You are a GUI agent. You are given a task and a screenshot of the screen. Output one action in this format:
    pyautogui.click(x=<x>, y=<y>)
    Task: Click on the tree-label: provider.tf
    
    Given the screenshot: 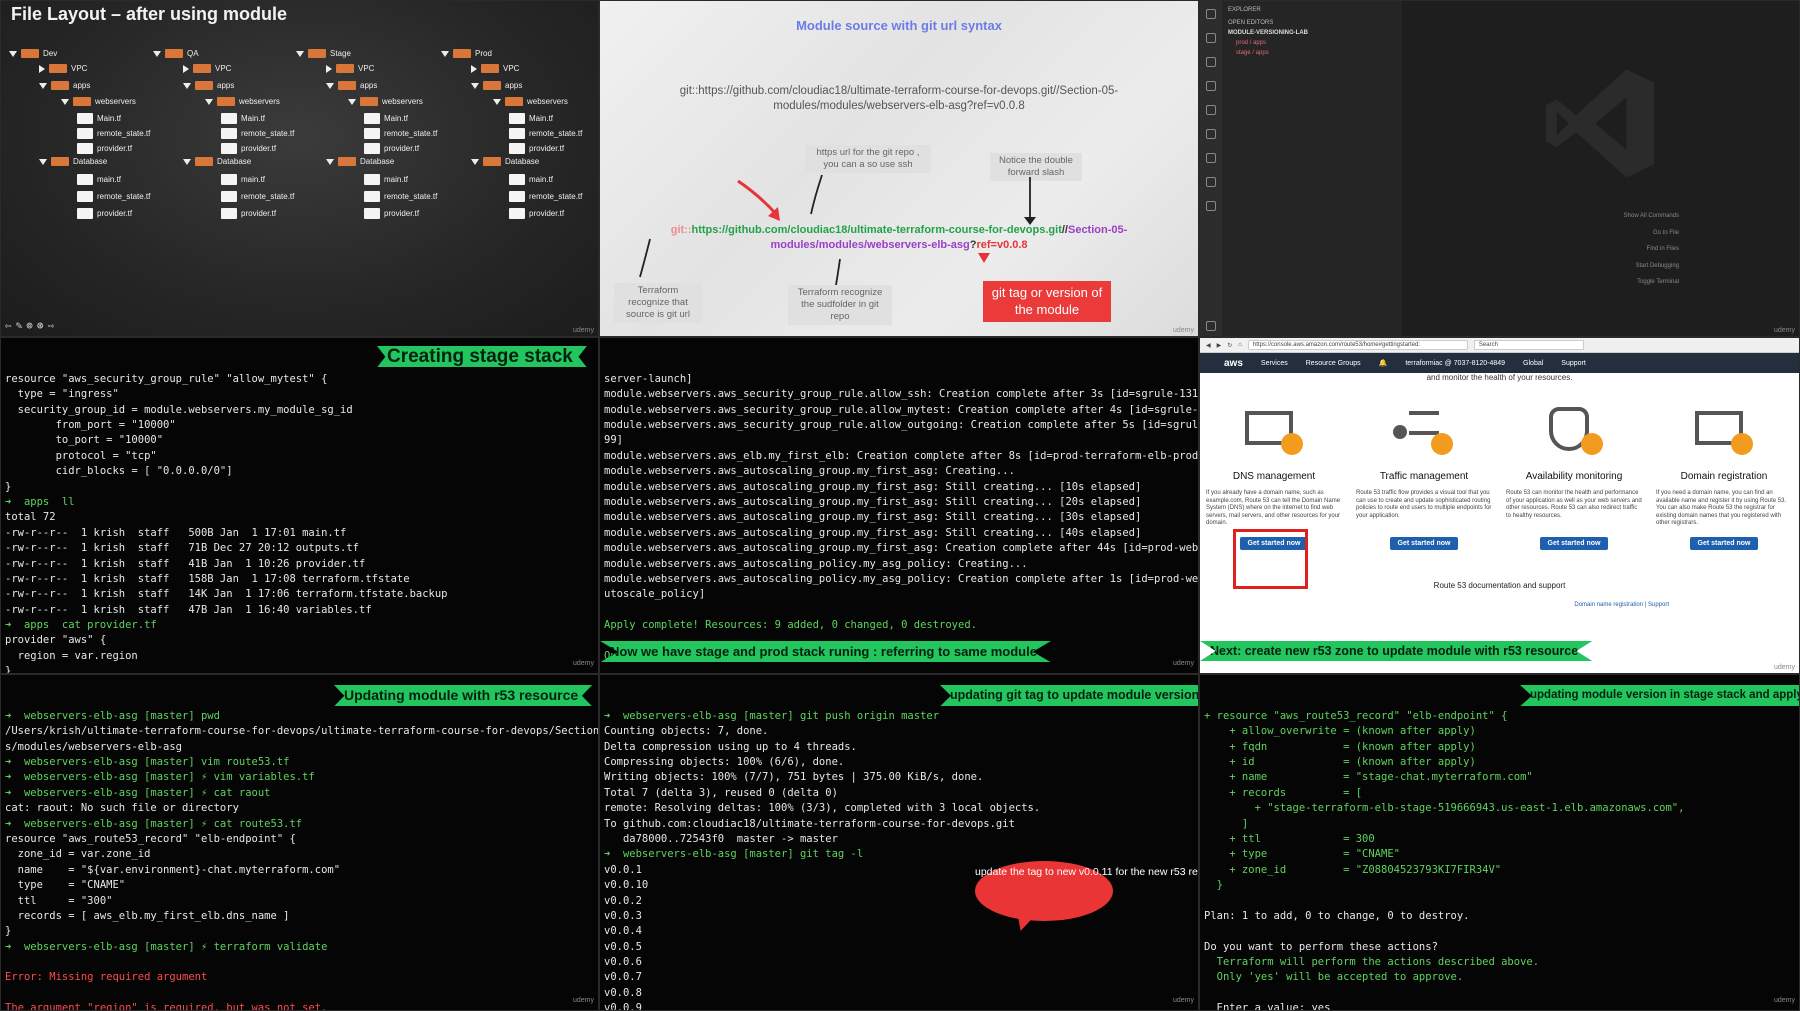 What is the action you would take?
    pyautogui.click(x=259, y=148)
    